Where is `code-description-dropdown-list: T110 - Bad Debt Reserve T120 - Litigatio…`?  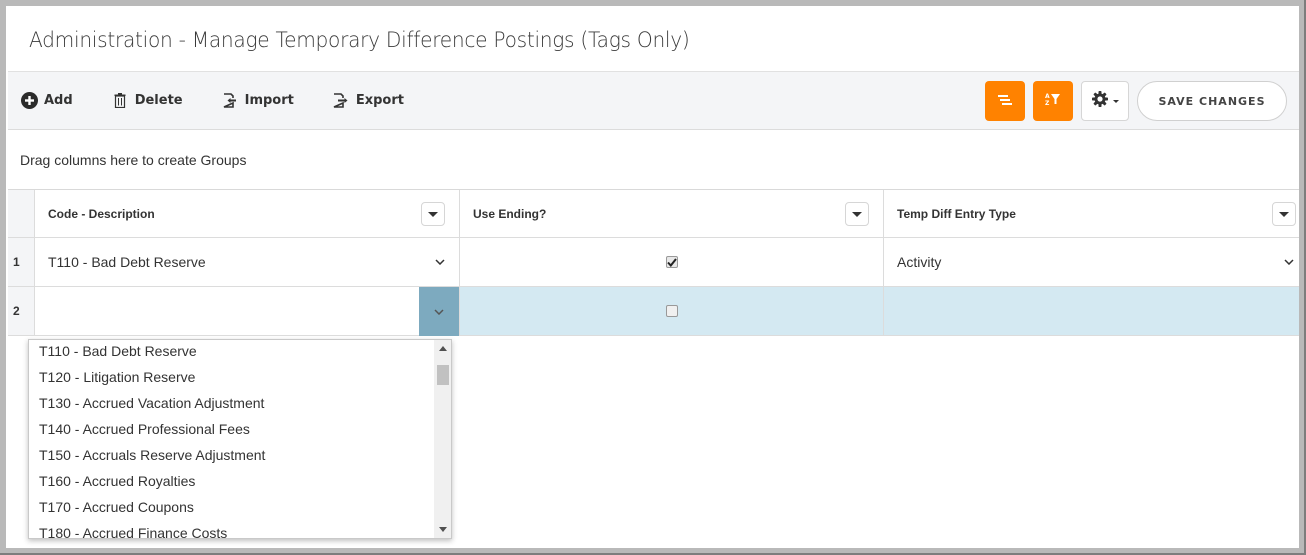 code-description-dropdown-list: T110 - Bad Debt Reserve T120 - Litigatio… is located at coordinates (240, 439).